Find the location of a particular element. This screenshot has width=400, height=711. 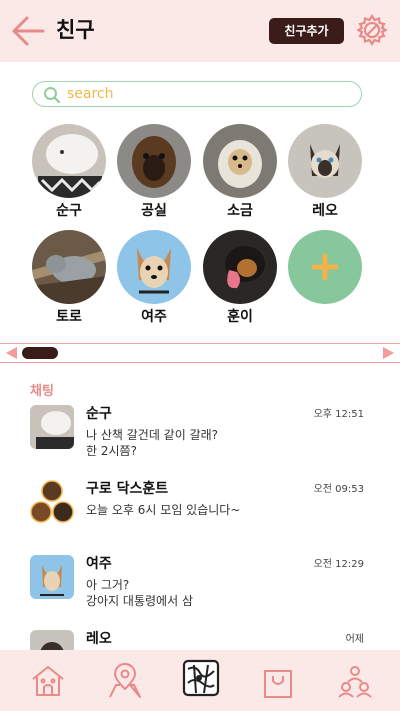

shopping-bag-icon is located at coordinates (278, 684).